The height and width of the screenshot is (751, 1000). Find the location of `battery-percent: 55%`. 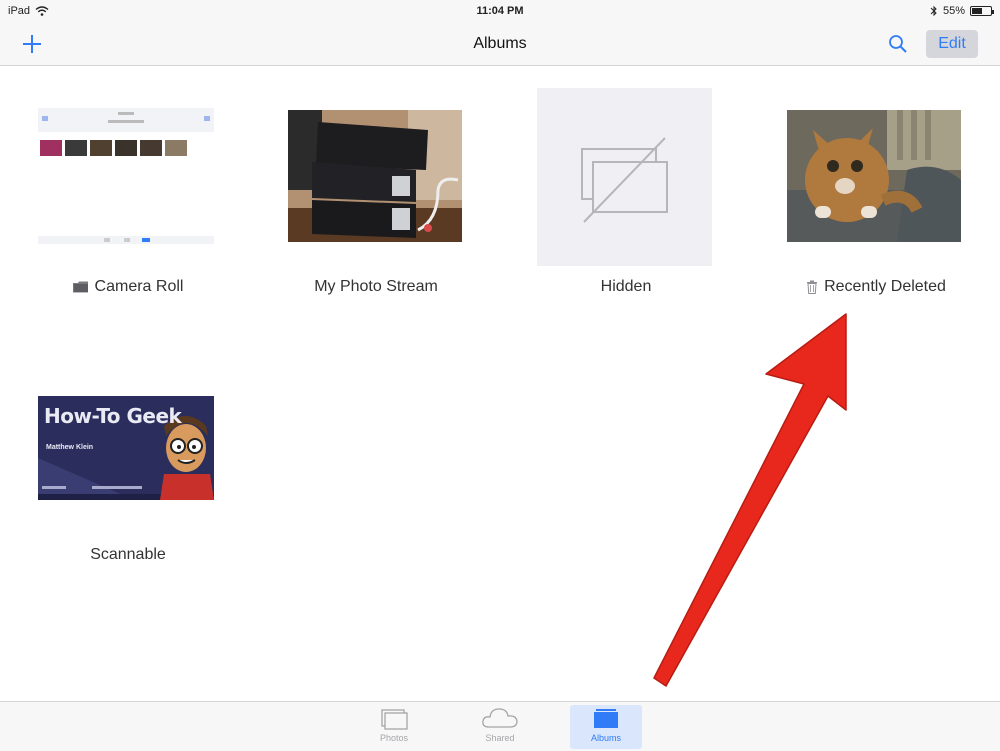

battery-percent: 55% is located at coordinates (953, 11).